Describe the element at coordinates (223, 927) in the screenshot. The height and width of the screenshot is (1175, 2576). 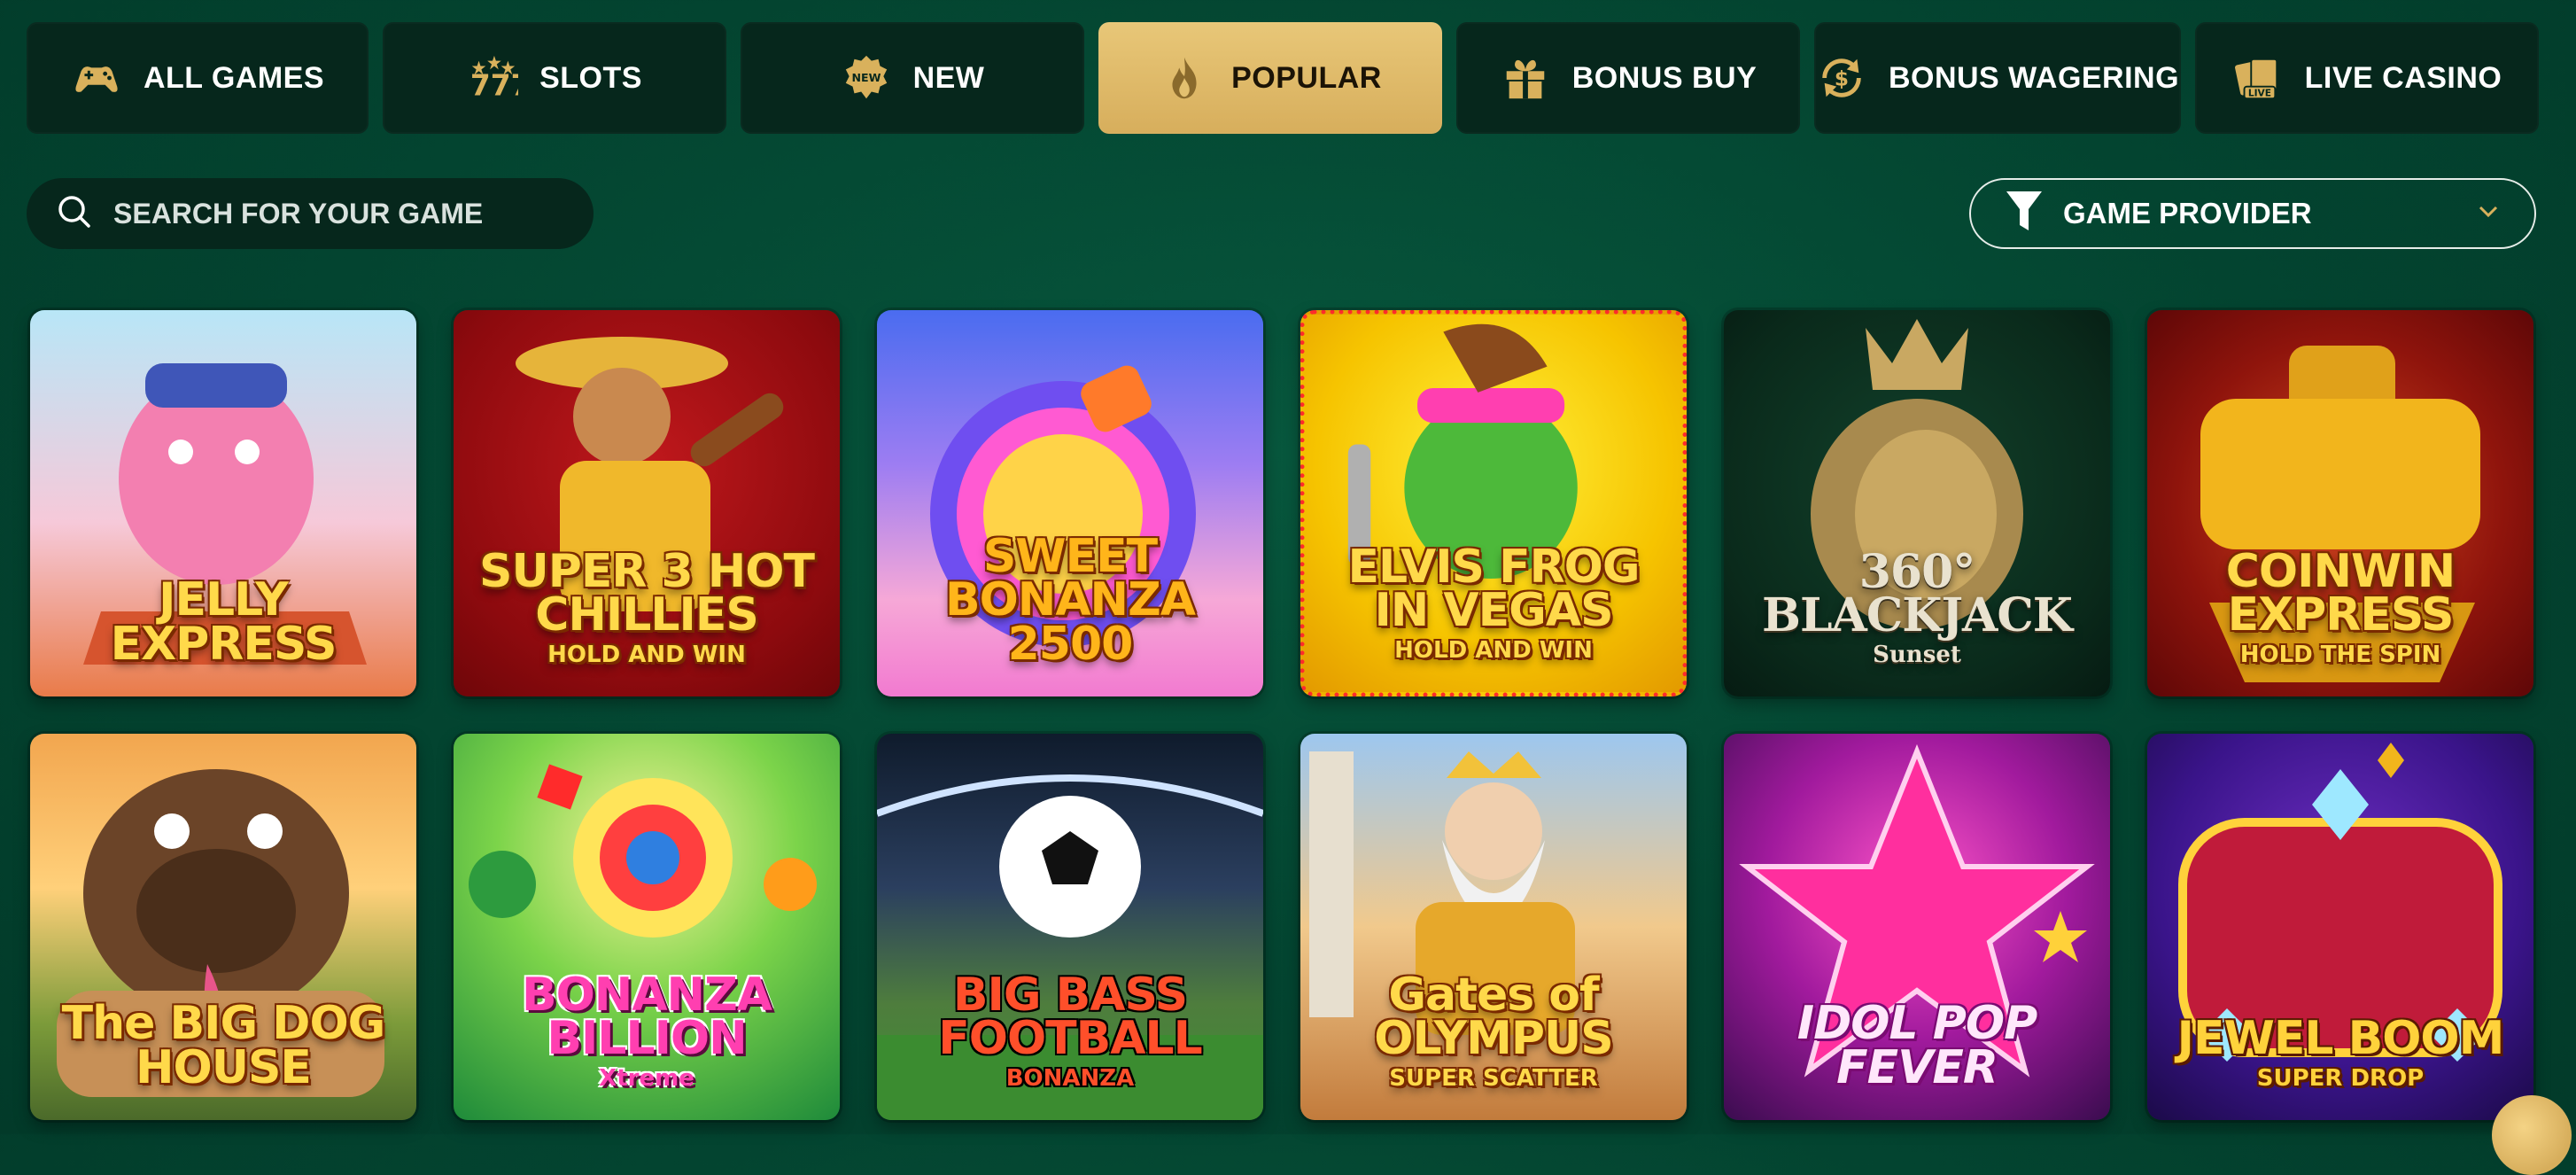
I see `game-card: The BIG DOG HOUSE` at that location.